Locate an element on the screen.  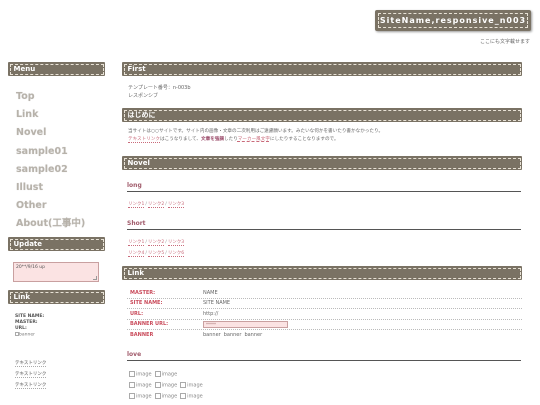
novel-heading: Novel is located at coordinates (322, 163).